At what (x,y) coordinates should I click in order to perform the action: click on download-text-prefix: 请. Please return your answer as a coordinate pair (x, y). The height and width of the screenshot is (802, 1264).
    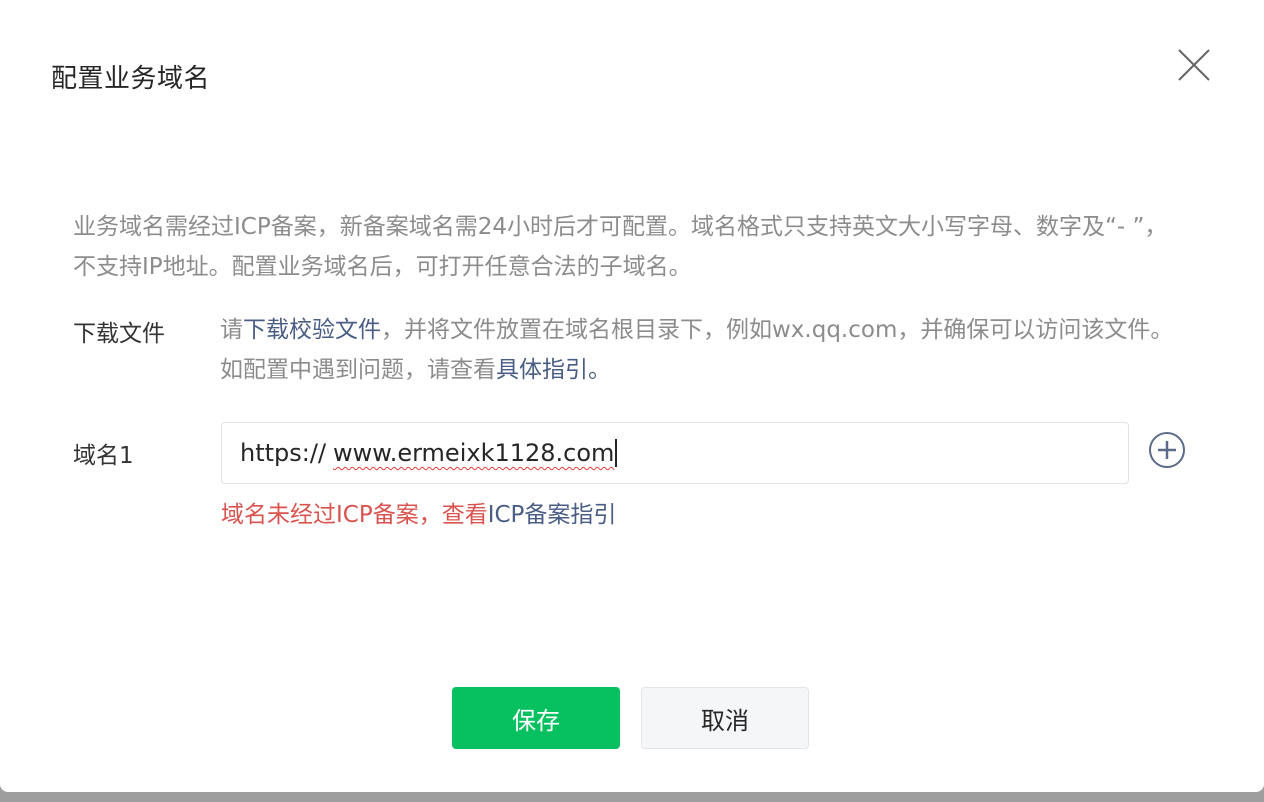
    Looking at the image, I should click on (231, 330).